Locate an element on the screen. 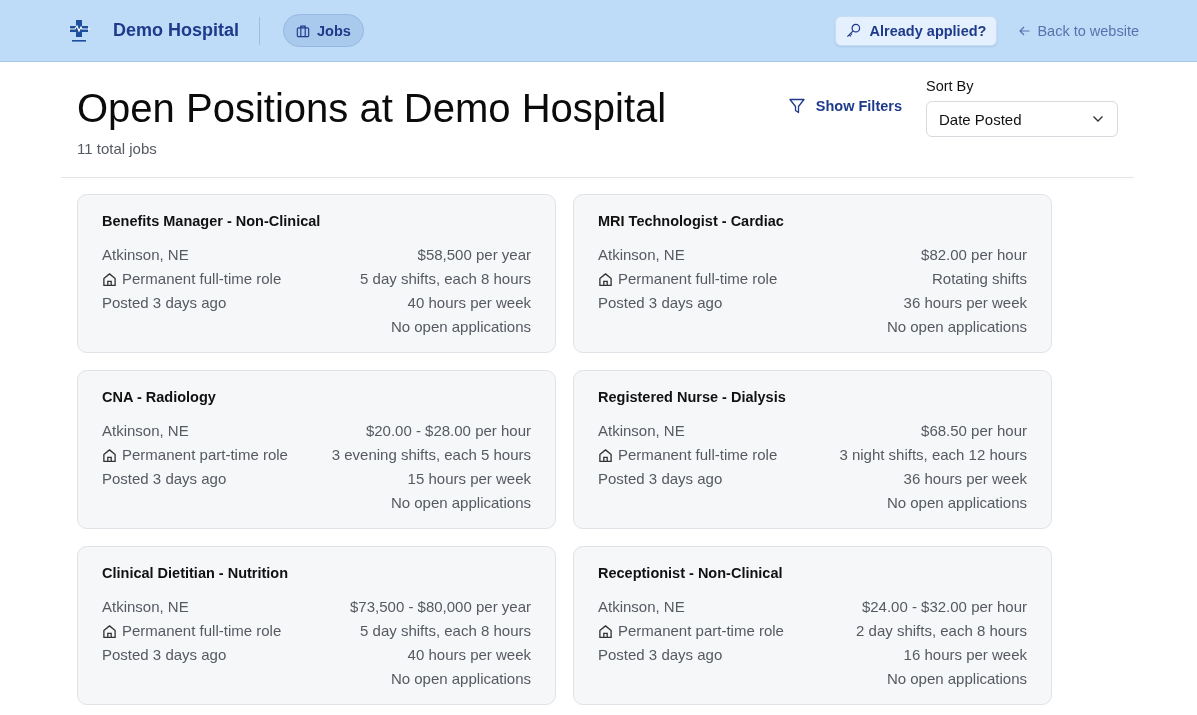 The width and height of the screenshot is (1197, 715). job-title: Benefits Manager - Non-Clinical is located at coordinates (212, 221).